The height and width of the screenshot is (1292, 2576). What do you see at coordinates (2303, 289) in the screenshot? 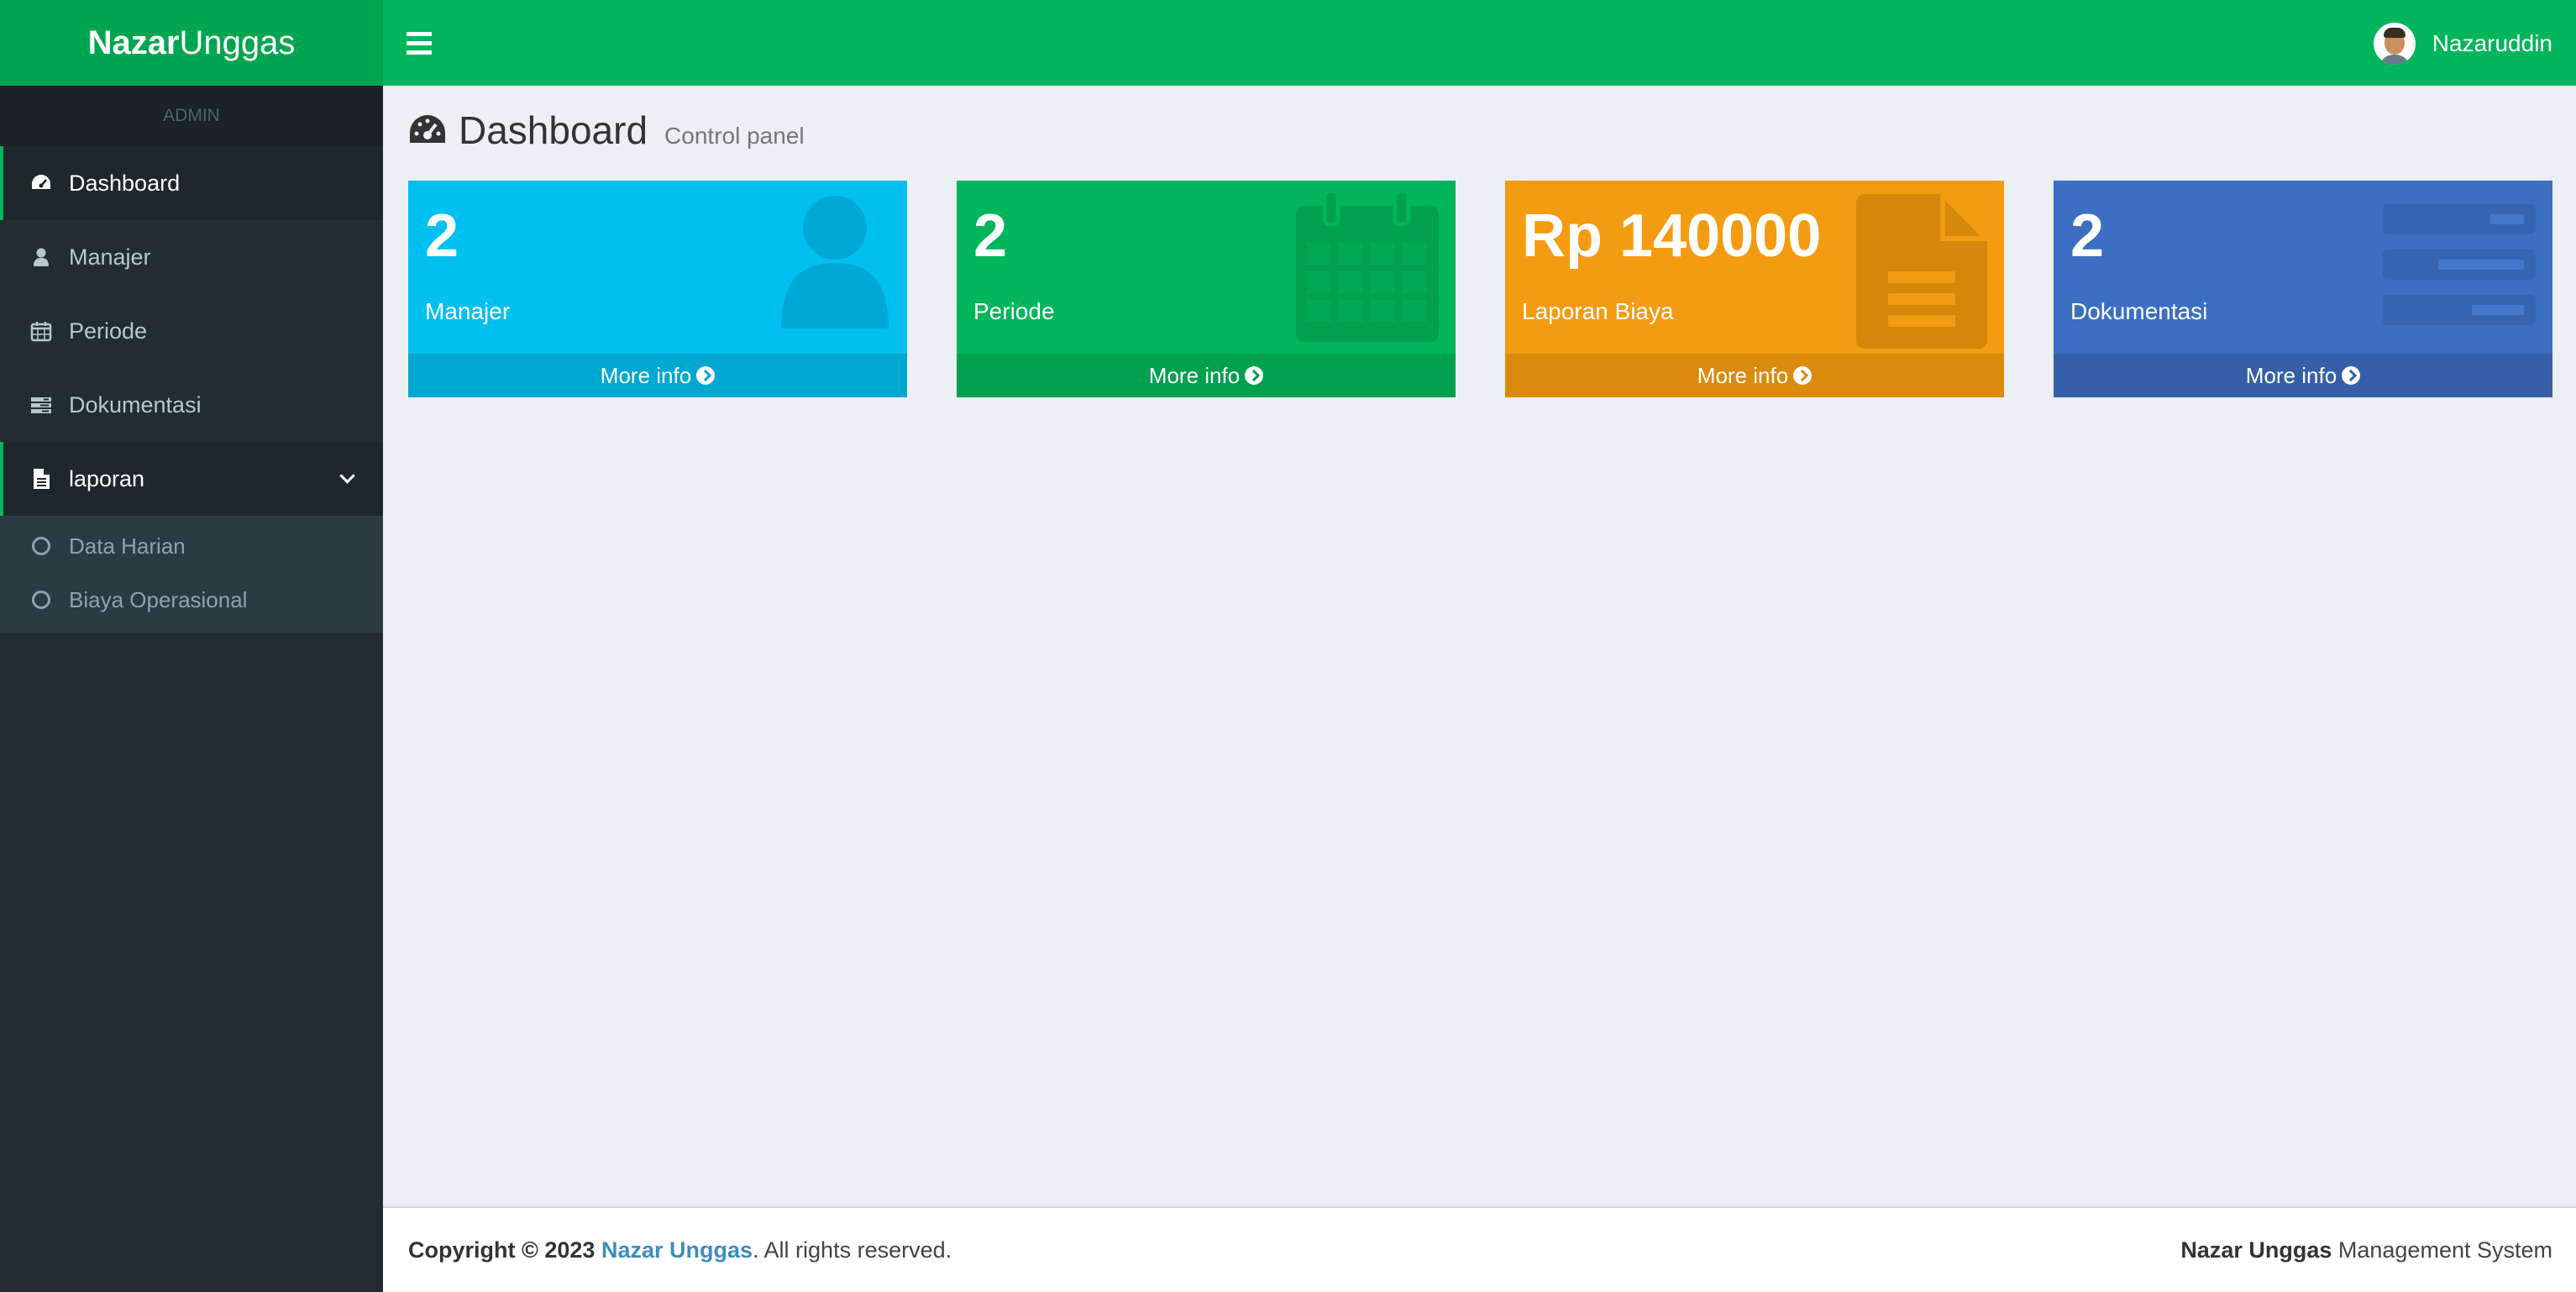
I see `stat-box-dokumentasi: 2 Dokumentasi More info` at bounding box center [2303, 289].